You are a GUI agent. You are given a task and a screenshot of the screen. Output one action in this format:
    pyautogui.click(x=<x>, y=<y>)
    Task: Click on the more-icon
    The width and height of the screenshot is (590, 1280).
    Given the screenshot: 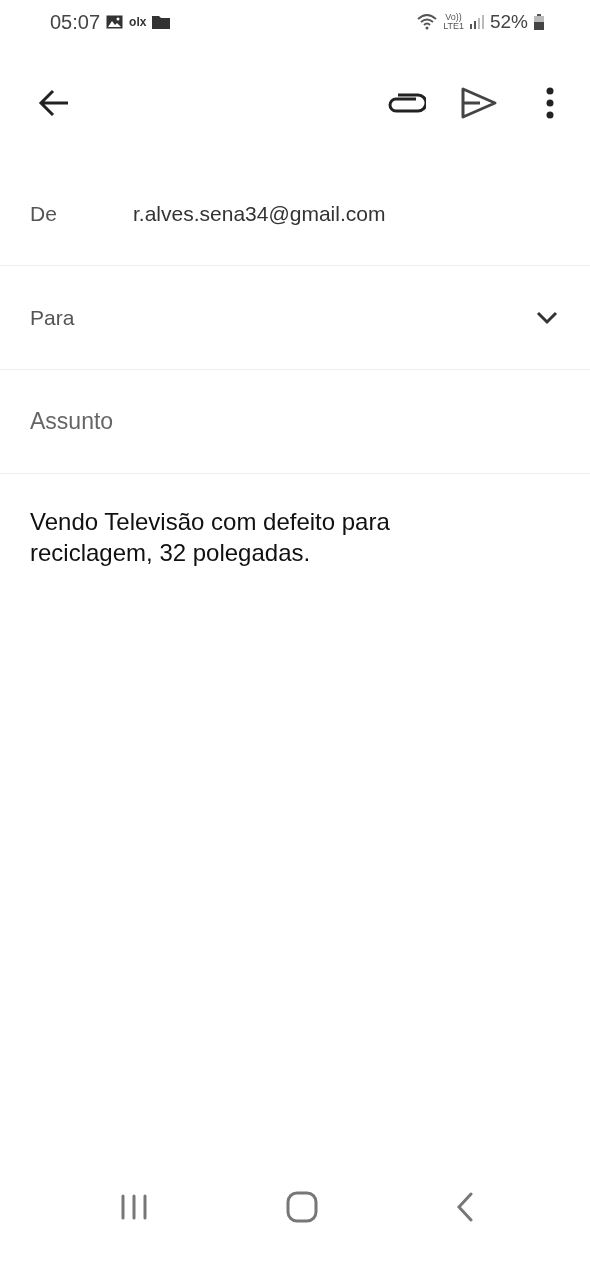 What is the action you would take?
    pyautogui.click(x=550, y=103)
    